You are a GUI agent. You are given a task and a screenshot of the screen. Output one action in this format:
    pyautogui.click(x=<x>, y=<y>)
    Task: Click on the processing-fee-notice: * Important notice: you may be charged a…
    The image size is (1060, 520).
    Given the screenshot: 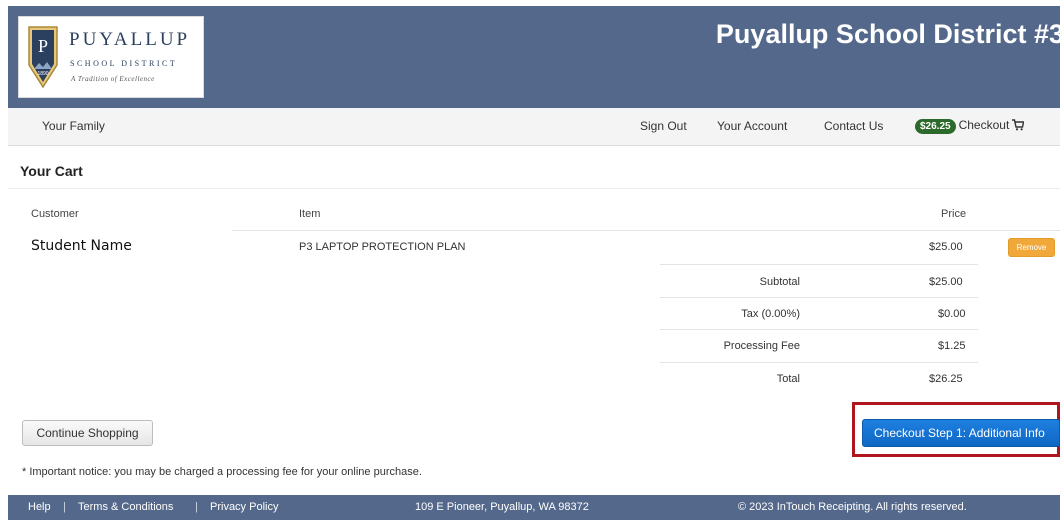 What is the action you would take?
    pyautogui.click(x=222, y=472)
    